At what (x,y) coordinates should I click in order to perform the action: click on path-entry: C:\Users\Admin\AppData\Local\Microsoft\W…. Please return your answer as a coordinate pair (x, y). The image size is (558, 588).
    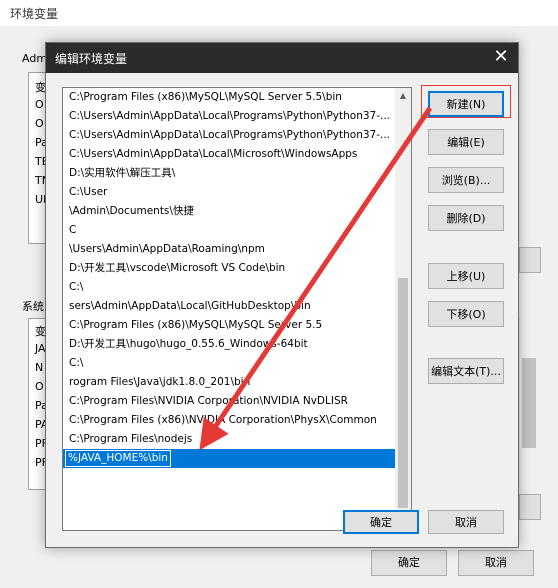
    Looking at the image, I should click on (229, 154).